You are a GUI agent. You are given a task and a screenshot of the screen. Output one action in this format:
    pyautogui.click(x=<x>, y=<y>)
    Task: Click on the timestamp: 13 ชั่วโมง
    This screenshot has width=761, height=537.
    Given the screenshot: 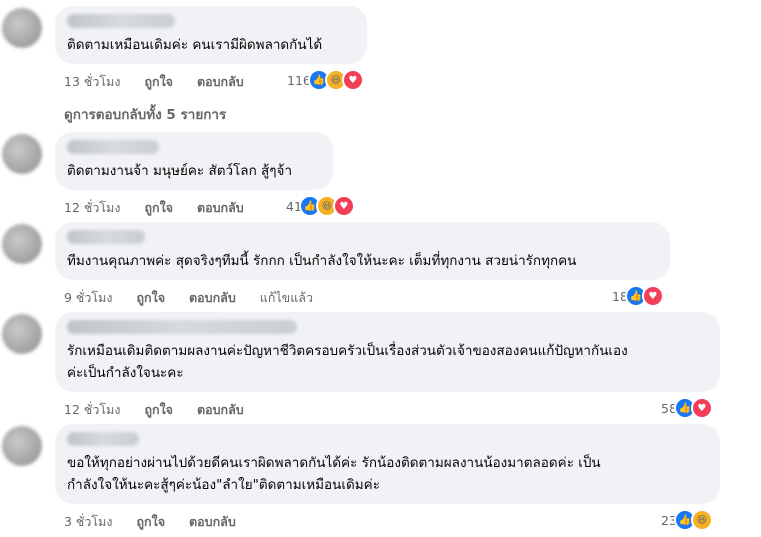 What is the action you would take?
    pyautogui.click(x=92, y=81)
    